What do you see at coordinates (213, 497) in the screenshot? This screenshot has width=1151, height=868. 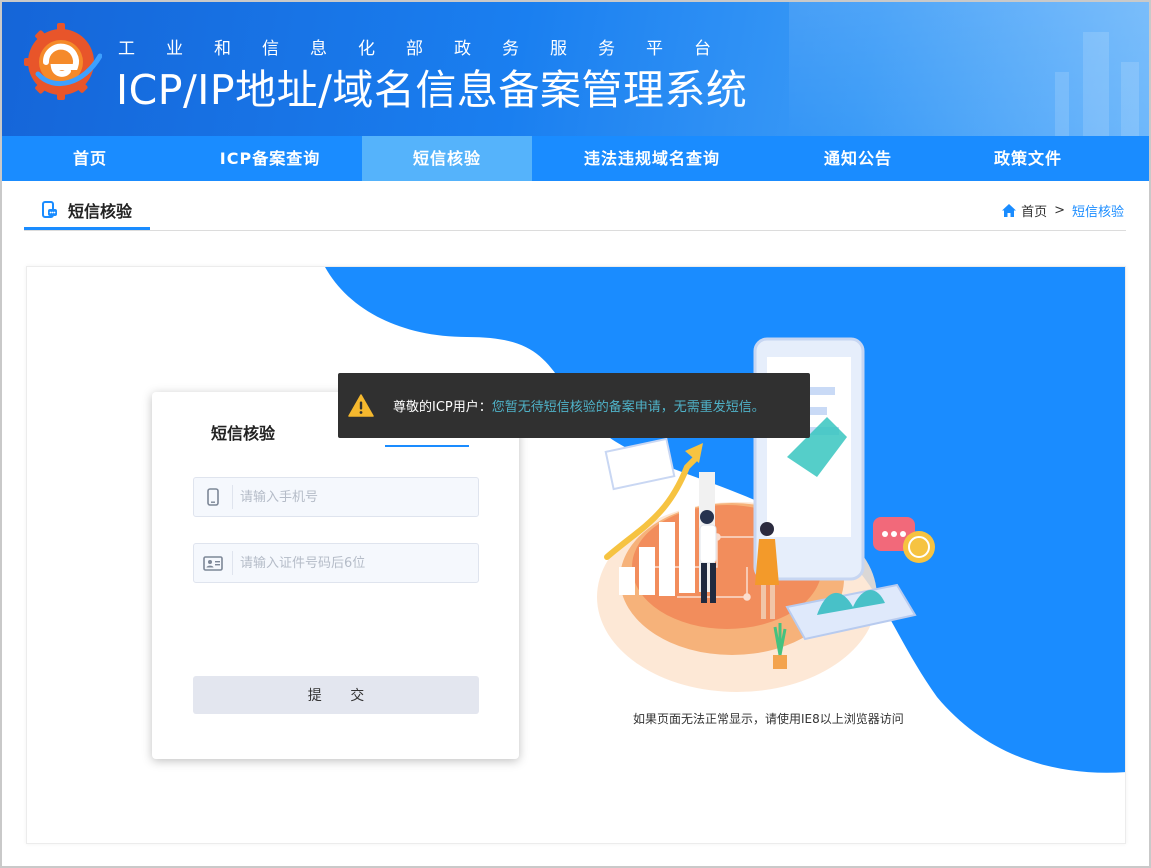 I see `mobile-phone-icon` at bounding box center [213, 497].